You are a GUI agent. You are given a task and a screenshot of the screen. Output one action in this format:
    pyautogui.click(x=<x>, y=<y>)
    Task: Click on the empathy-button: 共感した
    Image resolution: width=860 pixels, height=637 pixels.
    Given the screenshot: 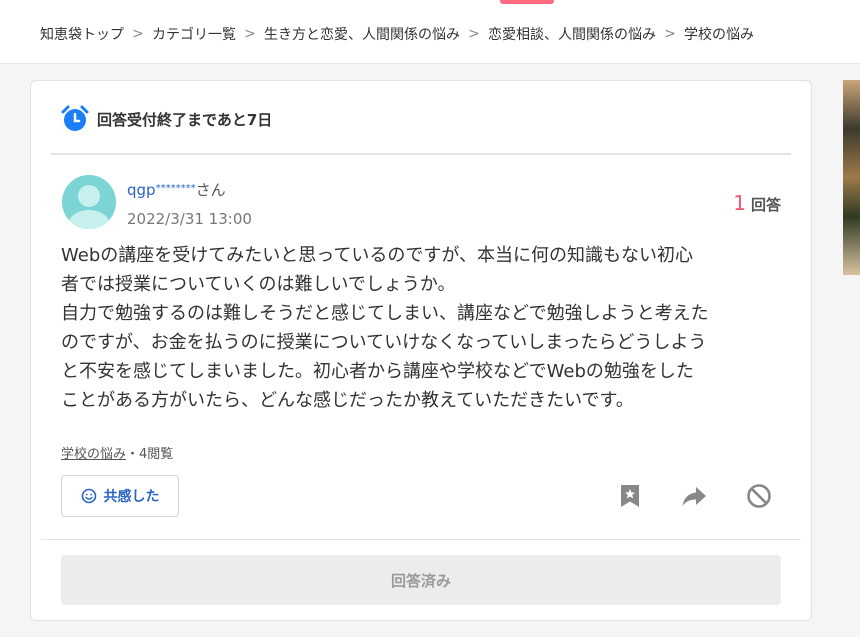 What is the action you would take?
    pyautogui.click(x=120, y=496)
    